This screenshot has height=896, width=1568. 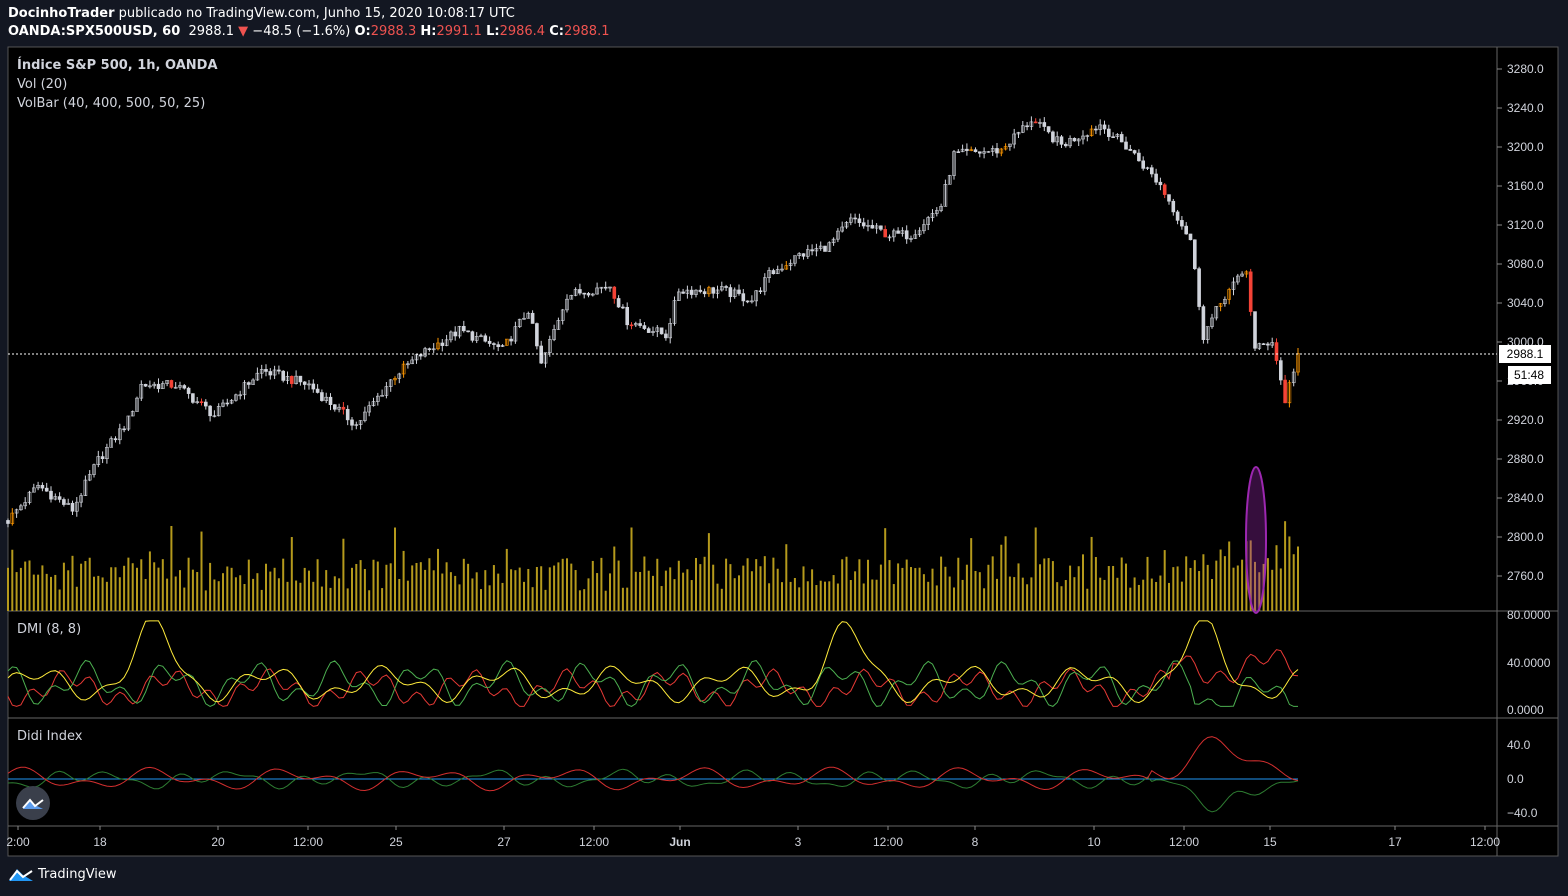 What do you see at coordinates (49, 736) in the screenshot?
I see `legend-didi: Didi Index` at bounding box center [49, 736].